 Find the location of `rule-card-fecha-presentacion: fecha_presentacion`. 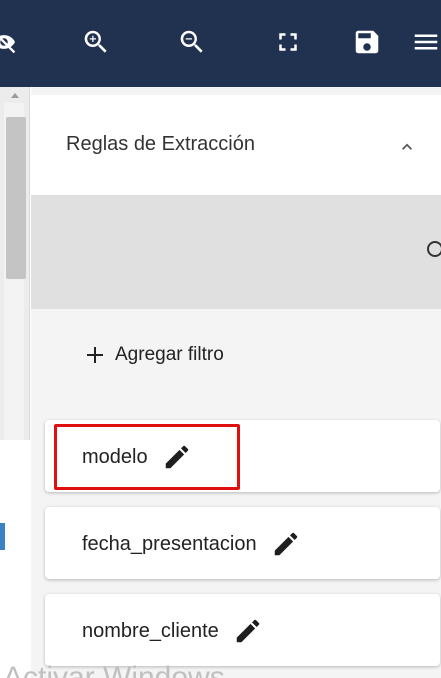

rule-card-fecha-presentacion: fecha_presentacion is located at coordinates (242, 543).